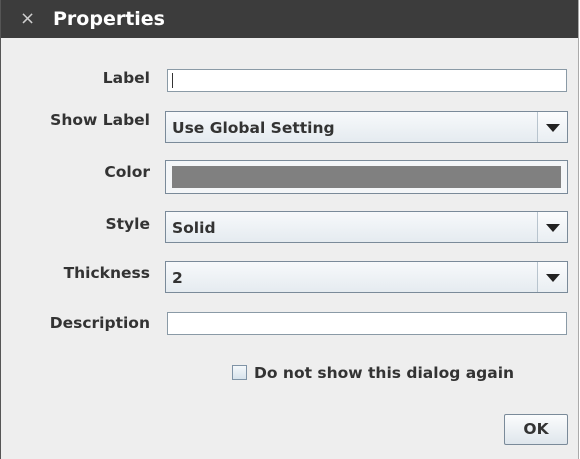 The width and height of the screenshot is (580, 459). I want to click on description-input, so click(367, 323).